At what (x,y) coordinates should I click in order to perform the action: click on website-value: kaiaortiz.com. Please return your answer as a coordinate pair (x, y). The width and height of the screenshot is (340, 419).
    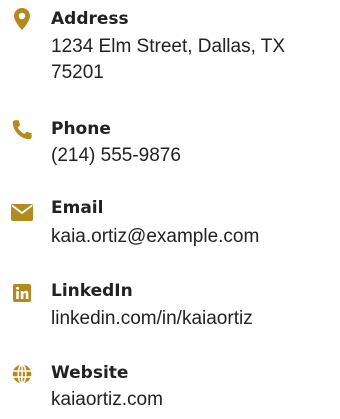
    Looking at the image, I should click on (107, 399).